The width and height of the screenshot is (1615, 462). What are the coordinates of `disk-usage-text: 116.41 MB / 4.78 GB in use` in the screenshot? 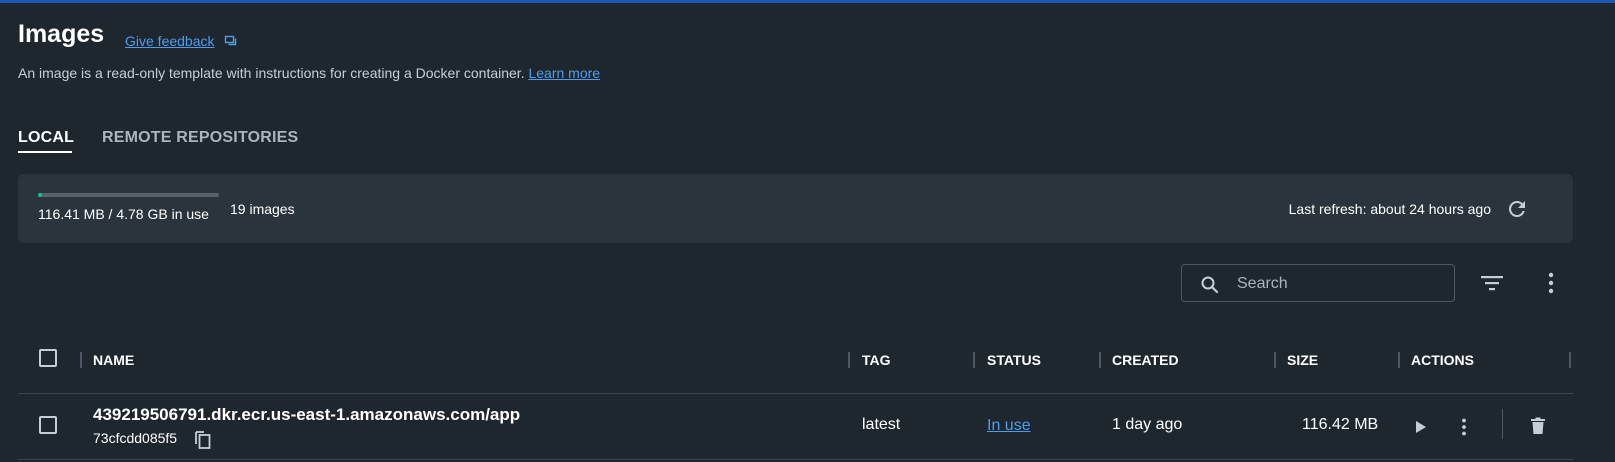 It's located at (123, 214).